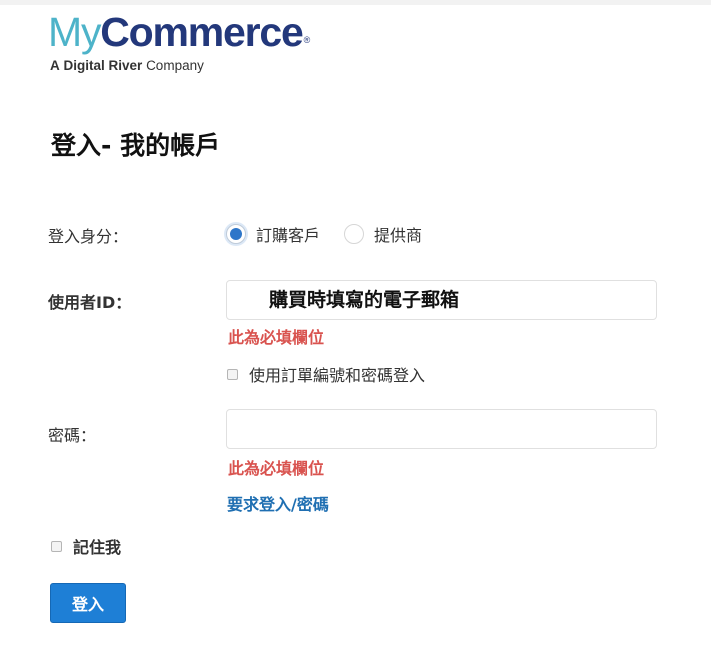  I want to click on password-label: 密碼：, so click(72, 435).